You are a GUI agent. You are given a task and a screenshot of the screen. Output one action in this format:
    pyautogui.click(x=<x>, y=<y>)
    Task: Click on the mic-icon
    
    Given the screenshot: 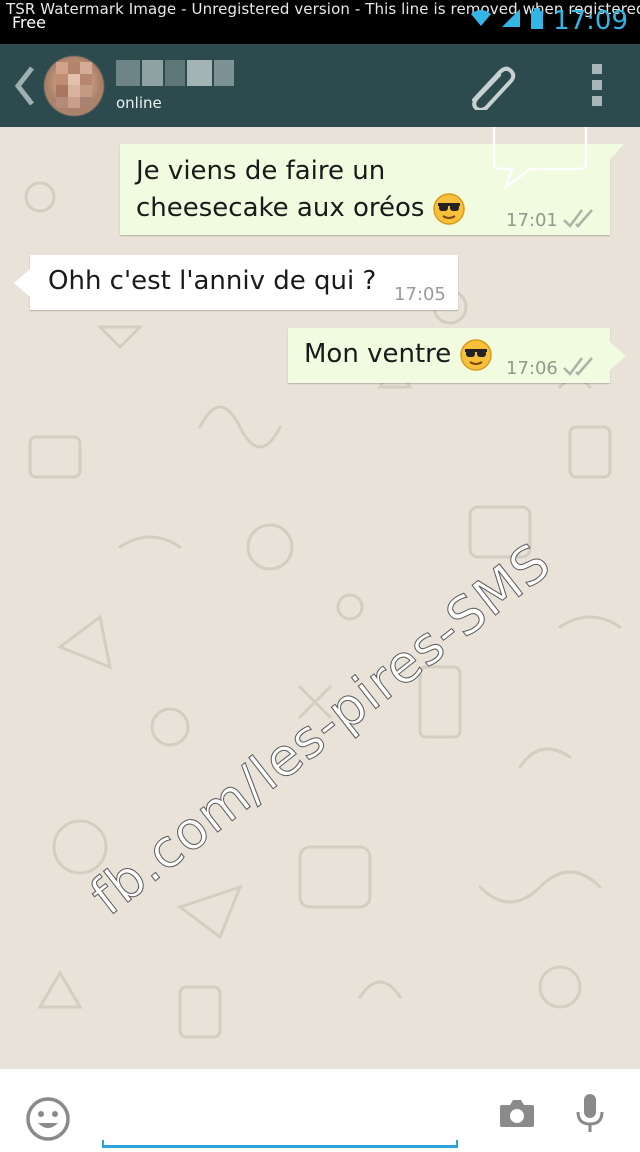 What is the action you would take?
    pyautogui.click(x=590, y=1116)
    